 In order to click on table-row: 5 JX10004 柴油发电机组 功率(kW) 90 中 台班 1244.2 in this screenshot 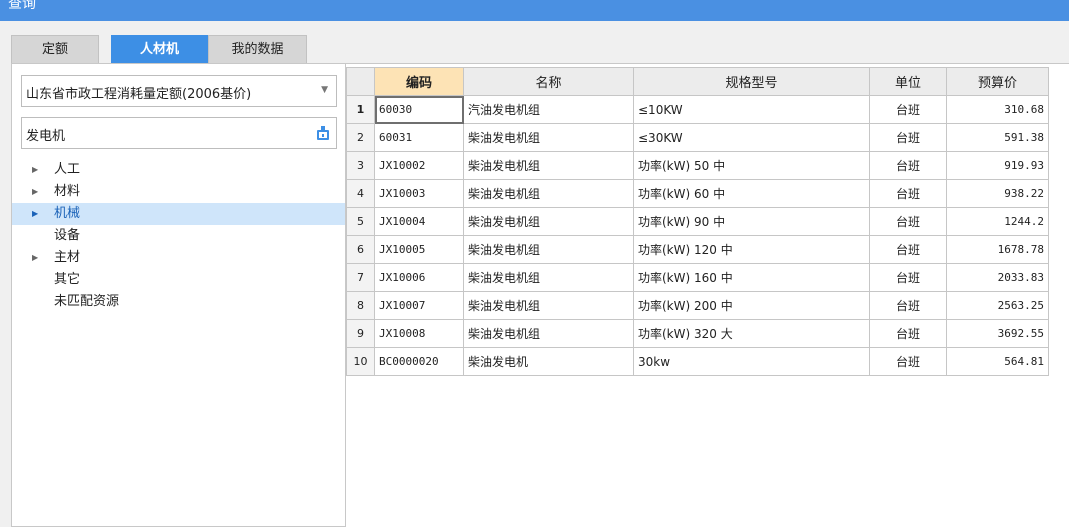, I will do `click(697, 221)`.